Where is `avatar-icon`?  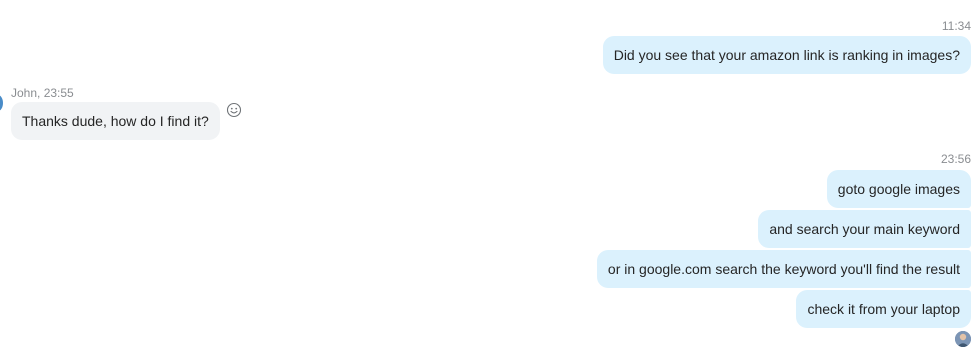 avatar-icon is located at coordinates (963, 339).